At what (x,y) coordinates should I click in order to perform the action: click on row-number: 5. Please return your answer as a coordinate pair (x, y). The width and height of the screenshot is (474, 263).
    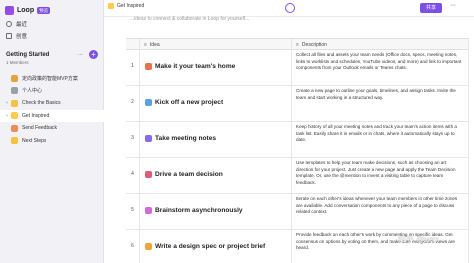
    Looking at the image, I should click on (132, 210).